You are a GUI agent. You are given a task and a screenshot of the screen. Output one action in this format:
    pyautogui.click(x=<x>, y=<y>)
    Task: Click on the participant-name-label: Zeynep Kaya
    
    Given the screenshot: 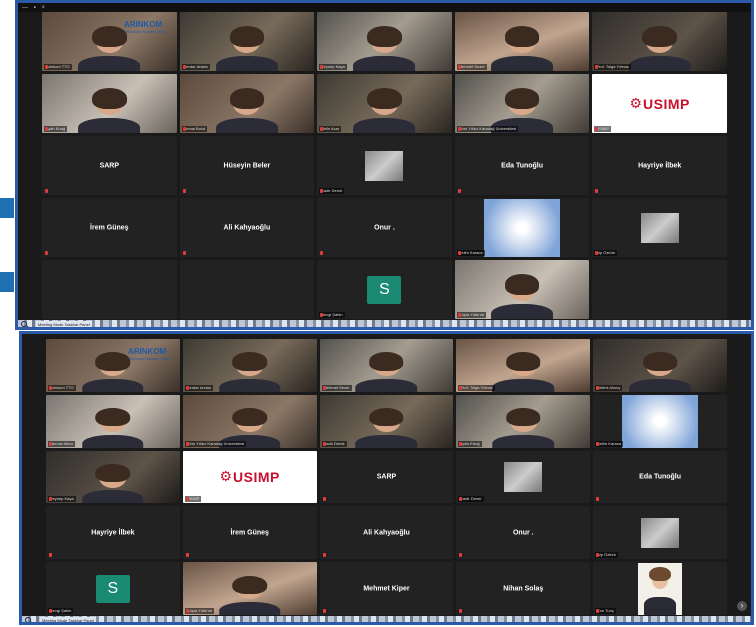 What is the action you would take?
    pyautogui.click(x=62, y=499)
    